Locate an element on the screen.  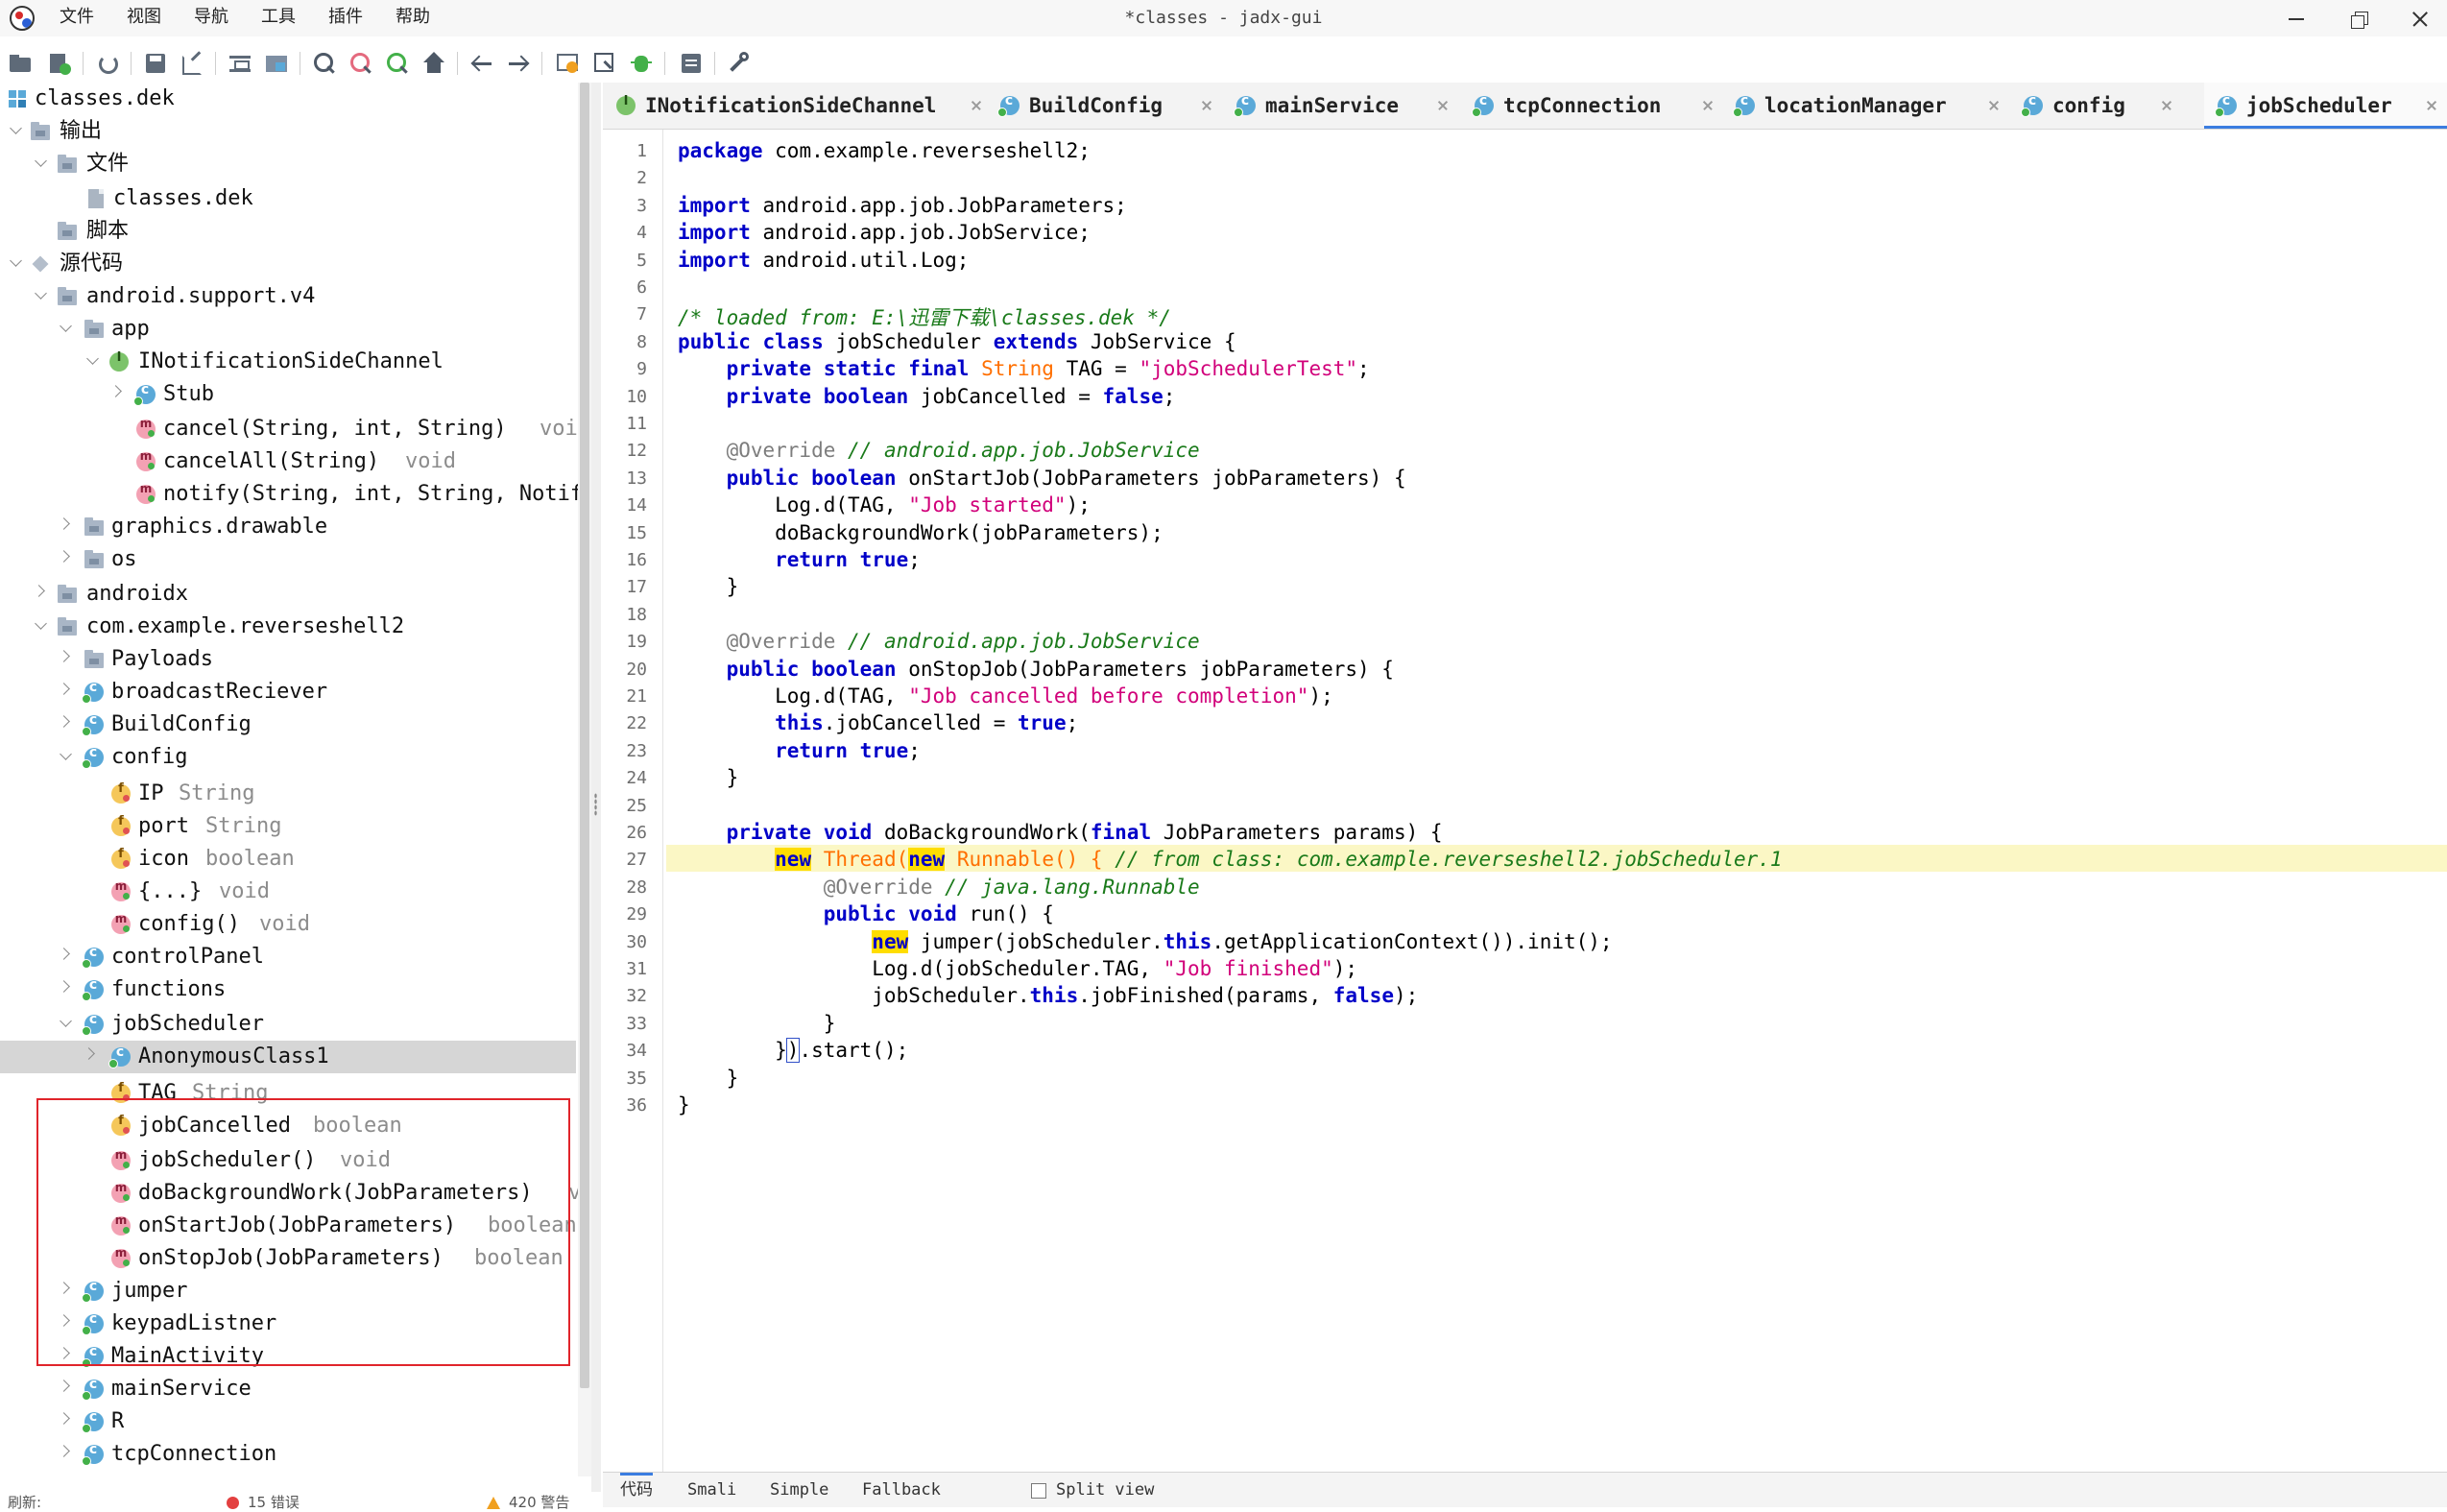
find-text-icon is located at coordinates (397, 64).